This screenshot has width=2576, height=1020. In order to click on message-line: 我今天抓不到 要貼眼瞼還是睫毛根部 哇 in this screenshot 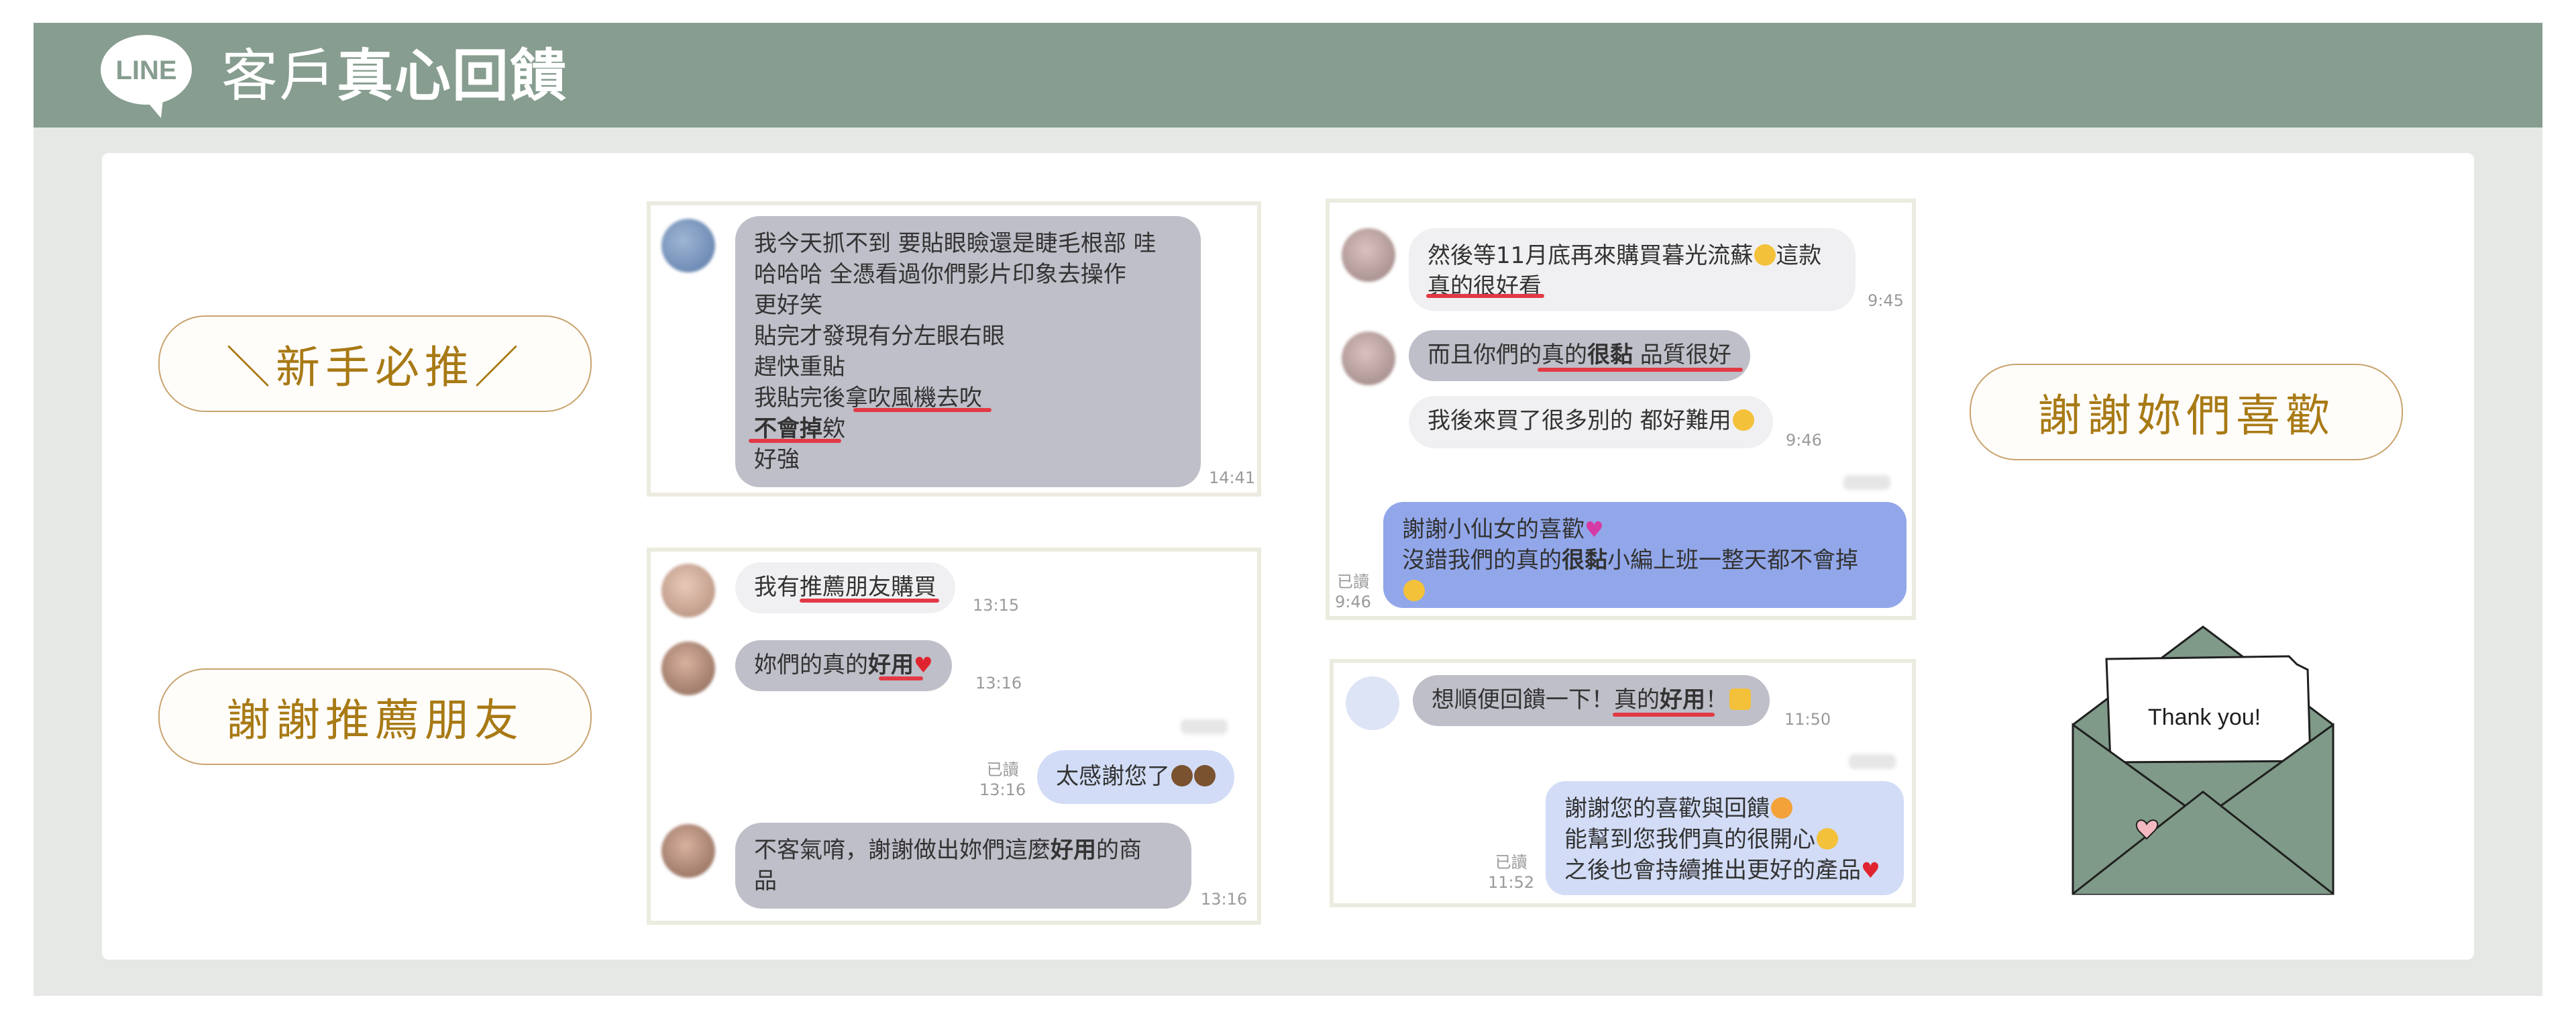, I will do `click(955, 243)`.